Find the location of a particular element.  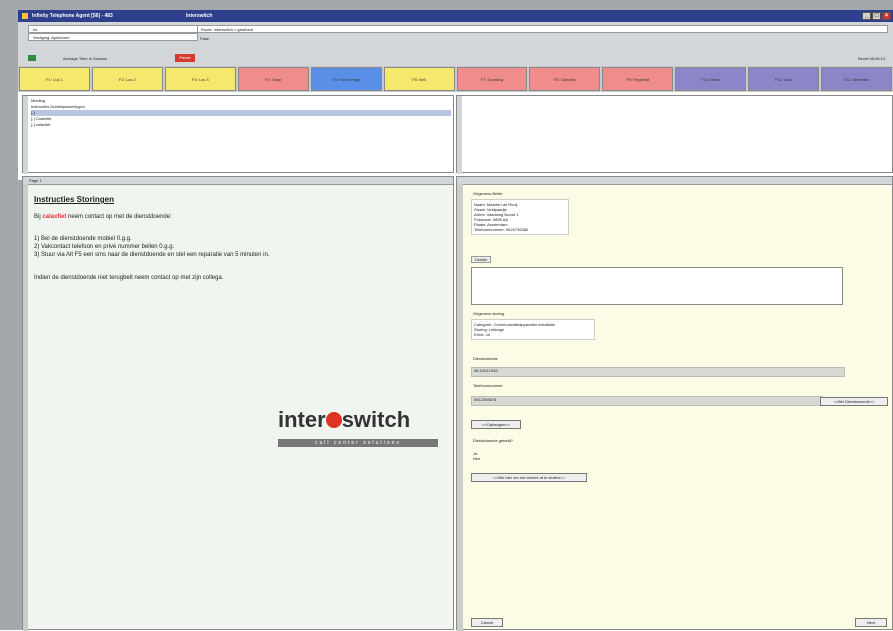

fault-section-title: Gegevens storing is located at coordinates (489, 313).